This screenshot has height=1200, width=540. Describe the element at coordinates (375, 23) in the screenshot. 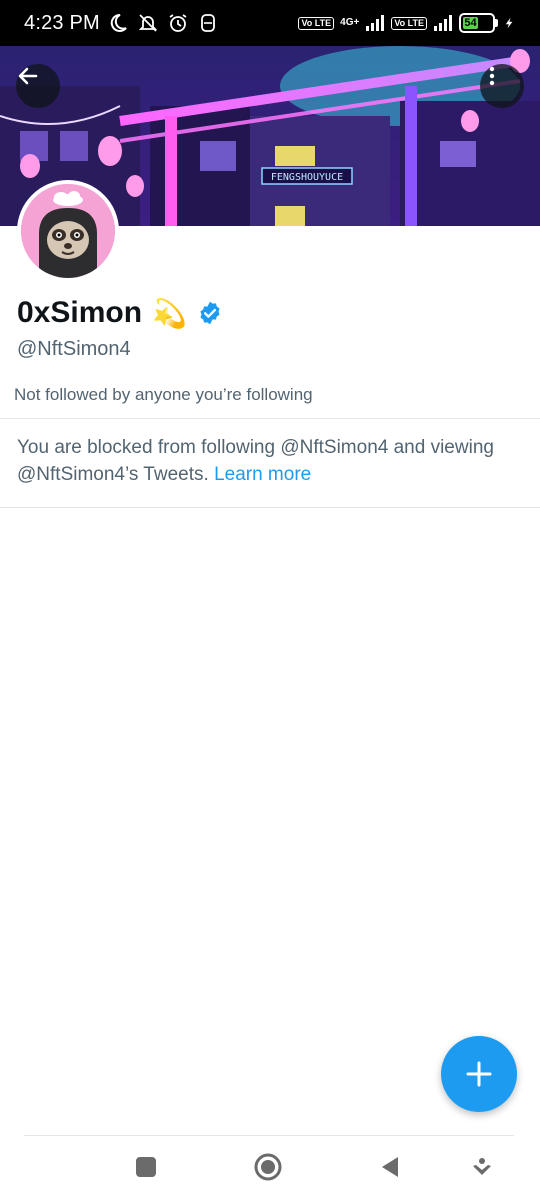

I see `signal-icon` at that location.